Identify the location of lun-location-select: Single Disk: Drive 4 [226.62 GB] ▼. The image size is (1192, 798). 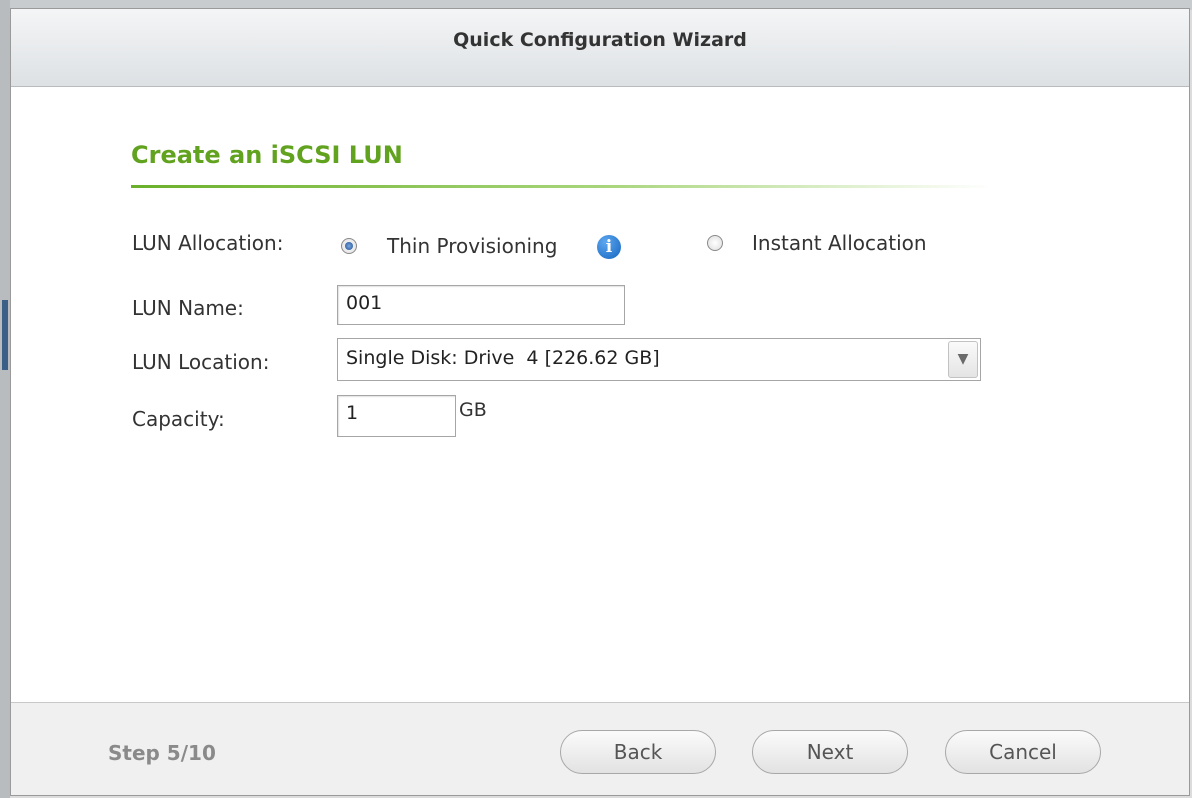
(659, 359).